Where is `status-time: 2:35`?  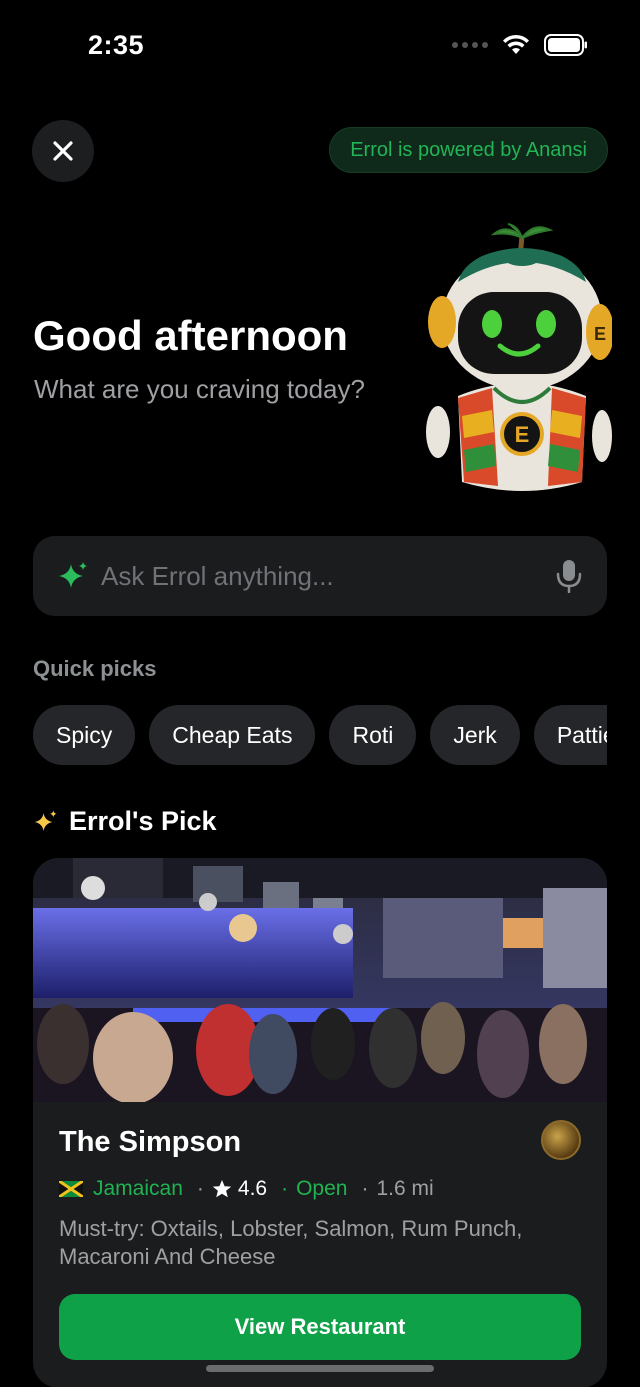 status-time: 2:35 is located at coordinates (116, 45).